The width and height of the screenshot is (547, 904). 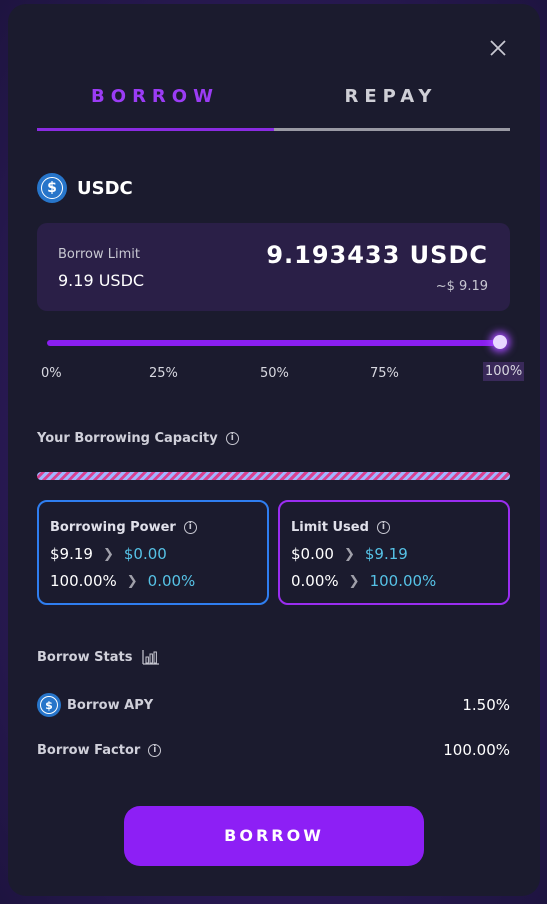 What do you see at coordinates (274, 836) in the screenshot?
I see `borrow-button: BORROW` at bounding box center [274, 836].